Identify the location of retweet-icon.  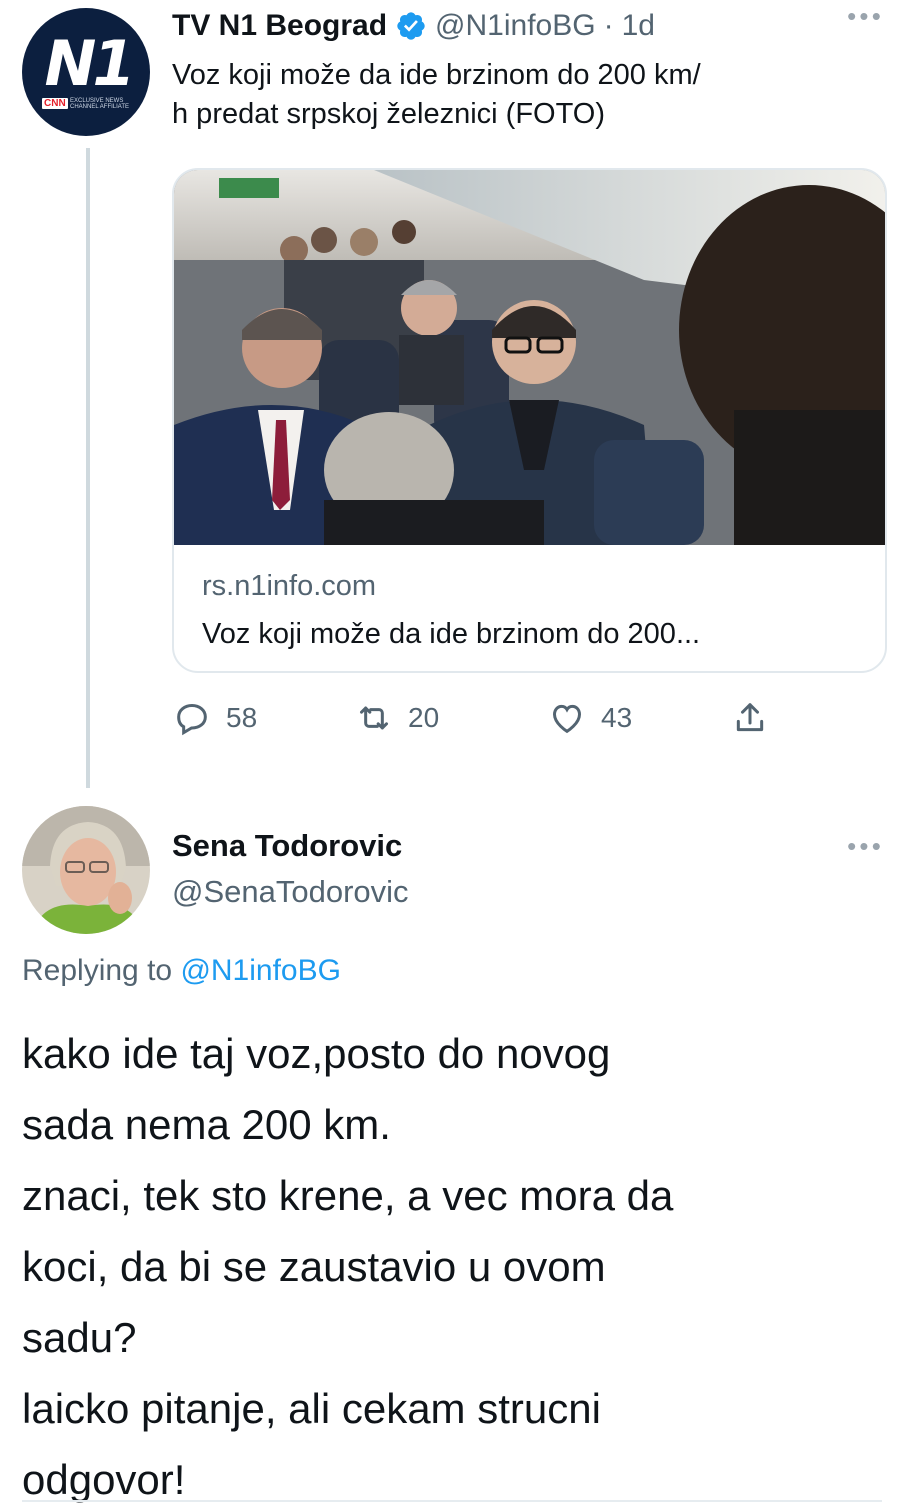
(374, 718).